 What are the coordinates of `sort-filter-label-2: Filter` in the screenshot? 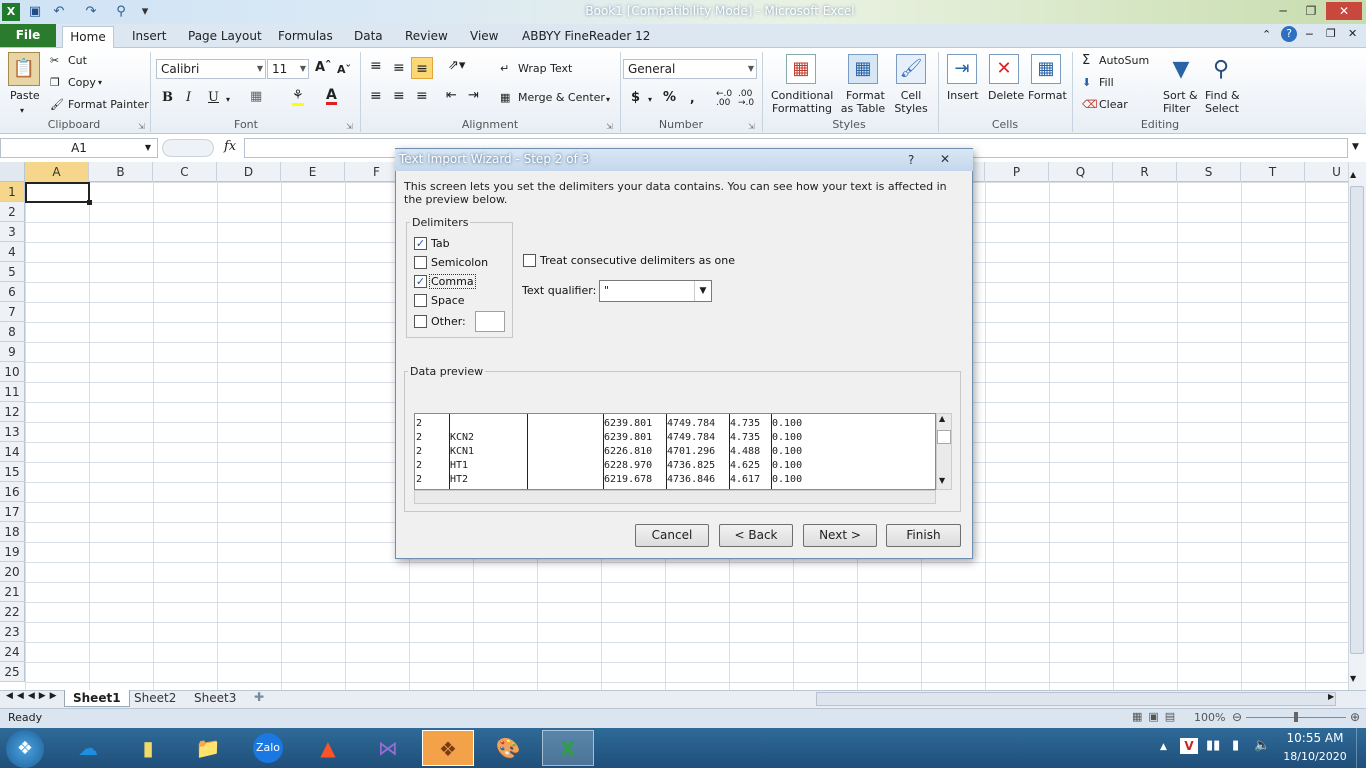 It's located at (1176, 109).